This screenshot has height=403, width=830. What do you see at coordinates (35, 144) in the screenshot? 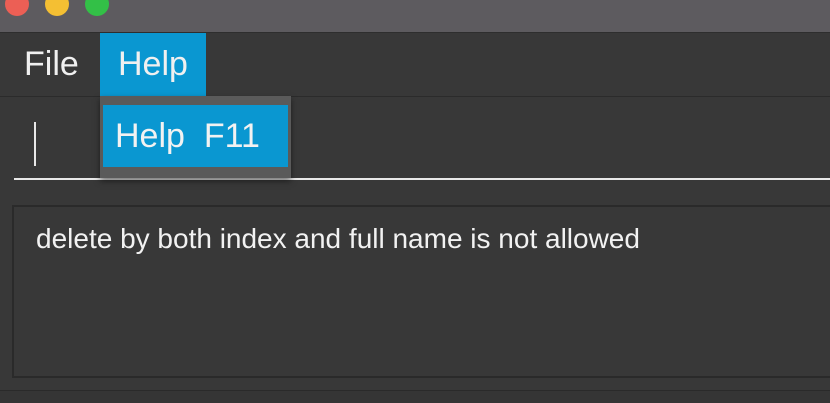
I see `text-caret` at bounding box center [35, 144].